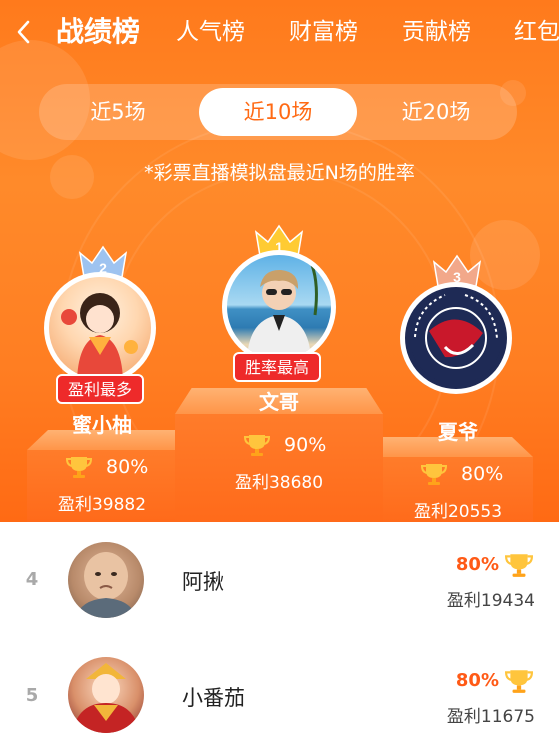  What do you see at coordinates (436, 112) in the screenshot?
I see `segment-last-20: 近20场` at bounding box center [436, 112].